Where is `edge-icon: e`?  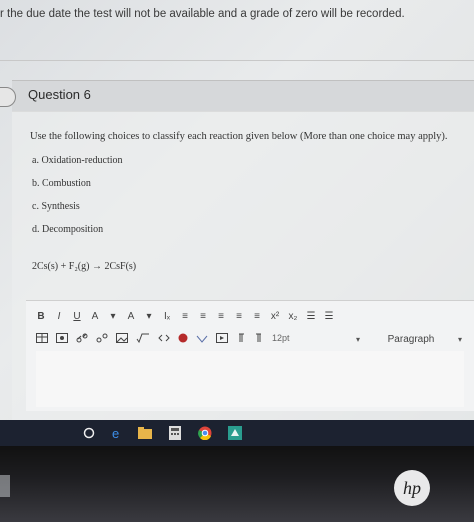
edge-icon: e is located at coordinates (117, 433).